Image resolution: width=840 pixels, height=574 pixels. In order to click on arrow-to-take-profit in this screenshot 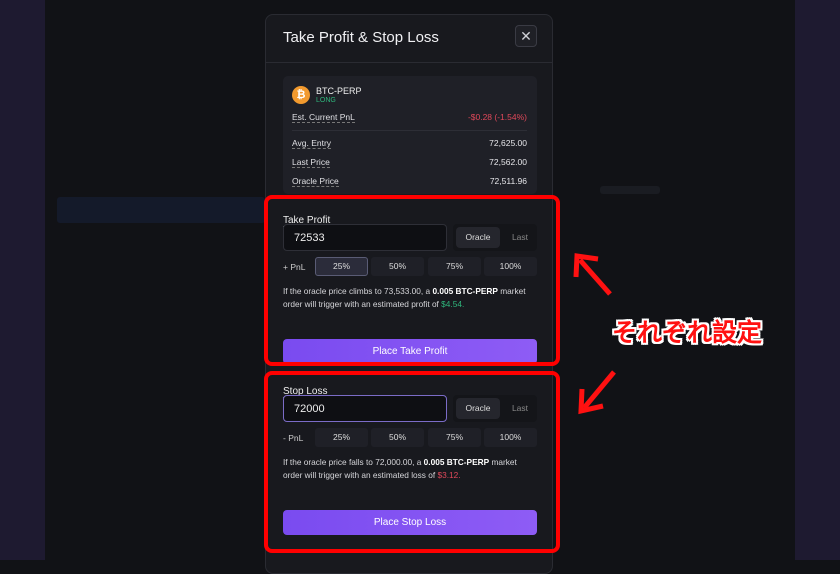, I will do `click(595, 277)`.